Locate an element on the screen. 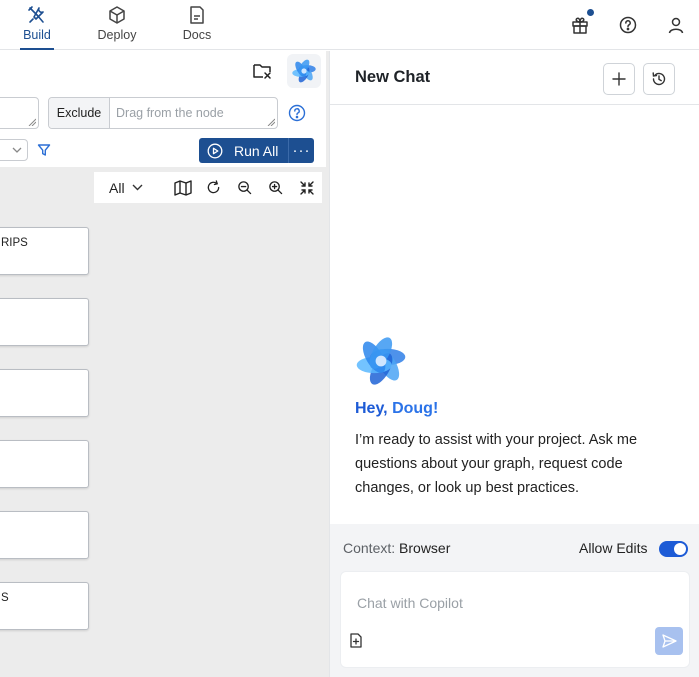 This screenshot has height=677, width=699. chat-header: New Chat is located at coordinates (514, 78).